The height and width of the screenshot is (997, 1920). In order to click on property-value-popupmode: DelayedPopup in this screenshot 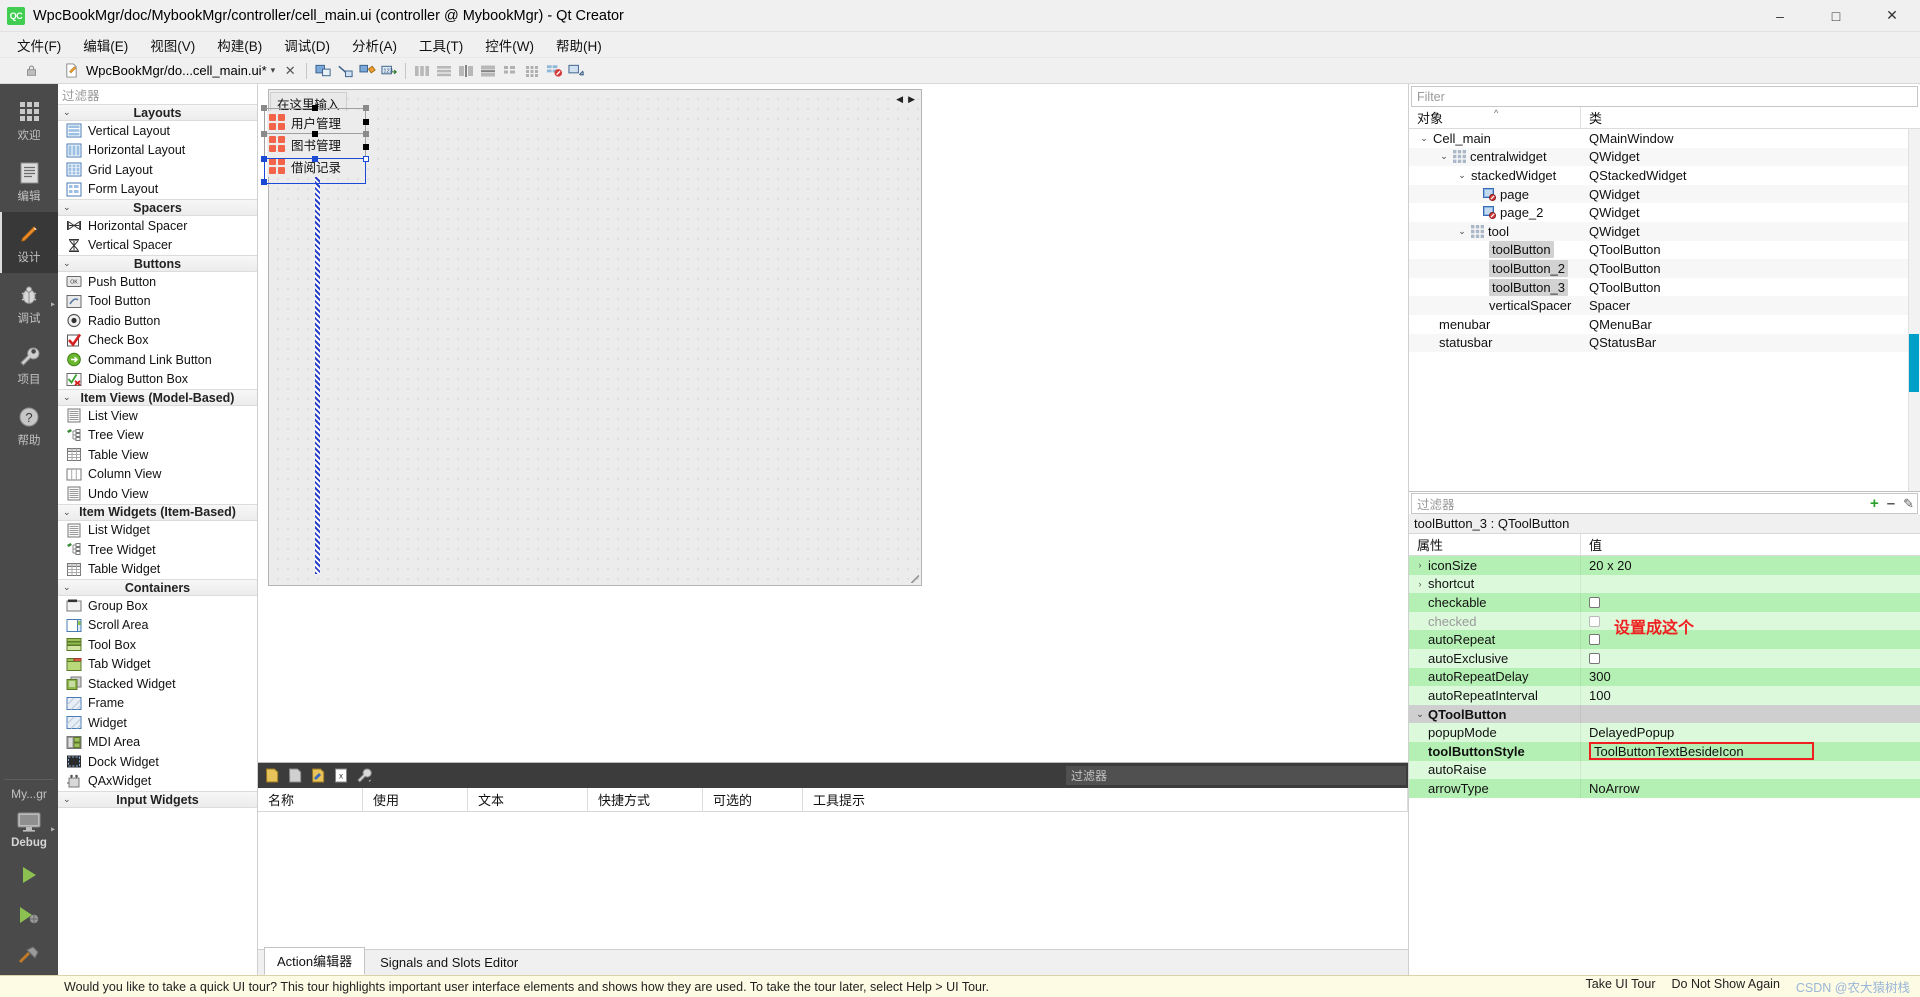, I will do `click(1750, 732)`.